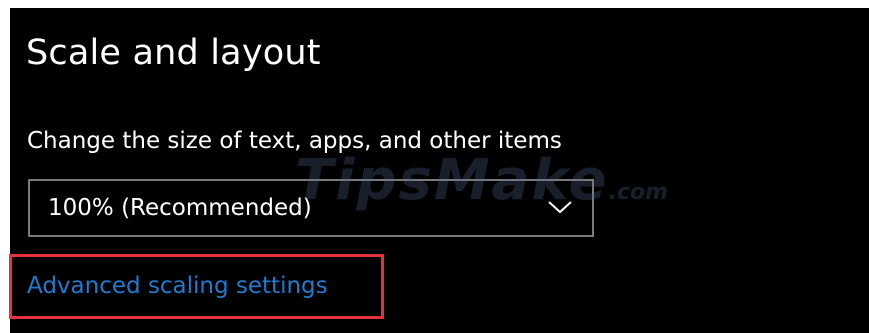  What do you see at coordinates (560, 207) in the screenshot?
I see `chevron-down-icon` at bounding box center [560, 207].